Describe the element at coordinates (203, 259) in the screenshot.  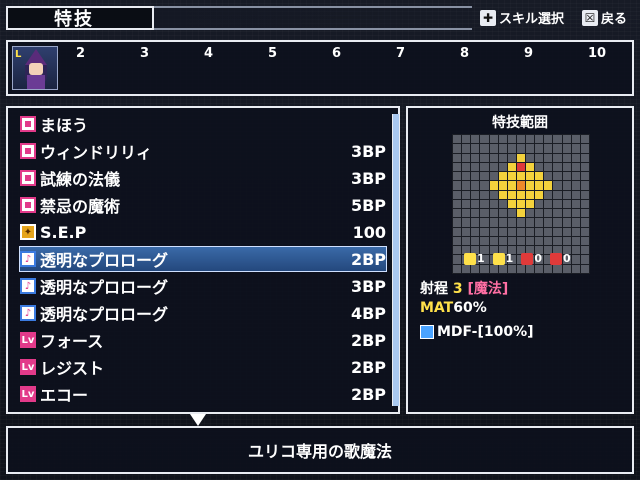
I see `skill-row-selected: ♪ 透明なプロローグ 2BP` at that location.